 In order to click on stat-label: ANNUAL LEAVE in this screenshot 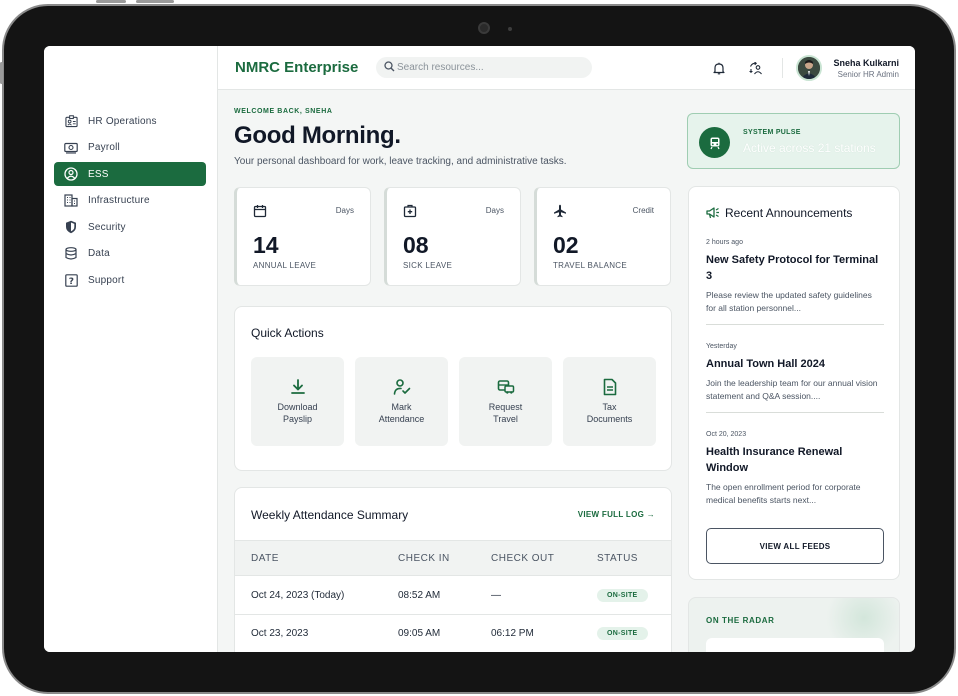, I will do `click(285, 265)`.